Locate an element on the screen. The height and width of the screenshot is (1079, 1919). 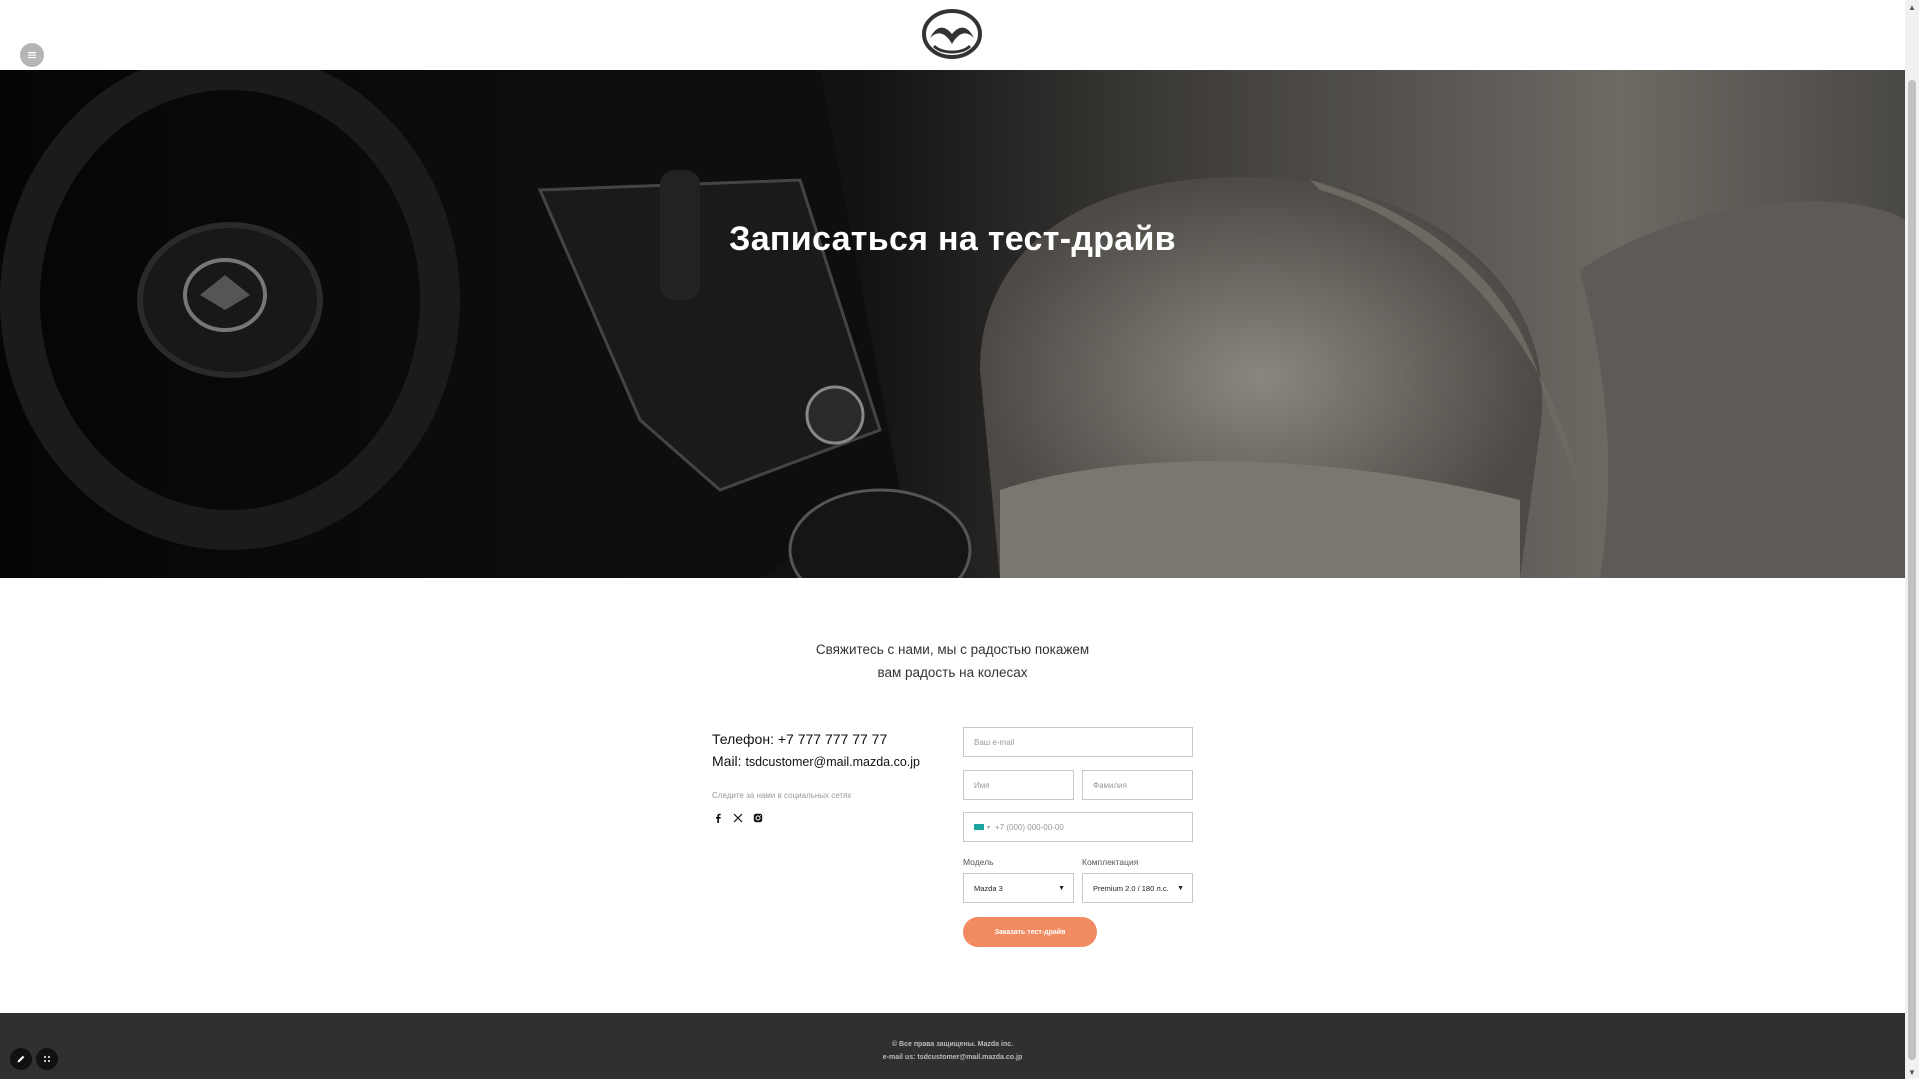
site-header is located at coordinates (952, 35).